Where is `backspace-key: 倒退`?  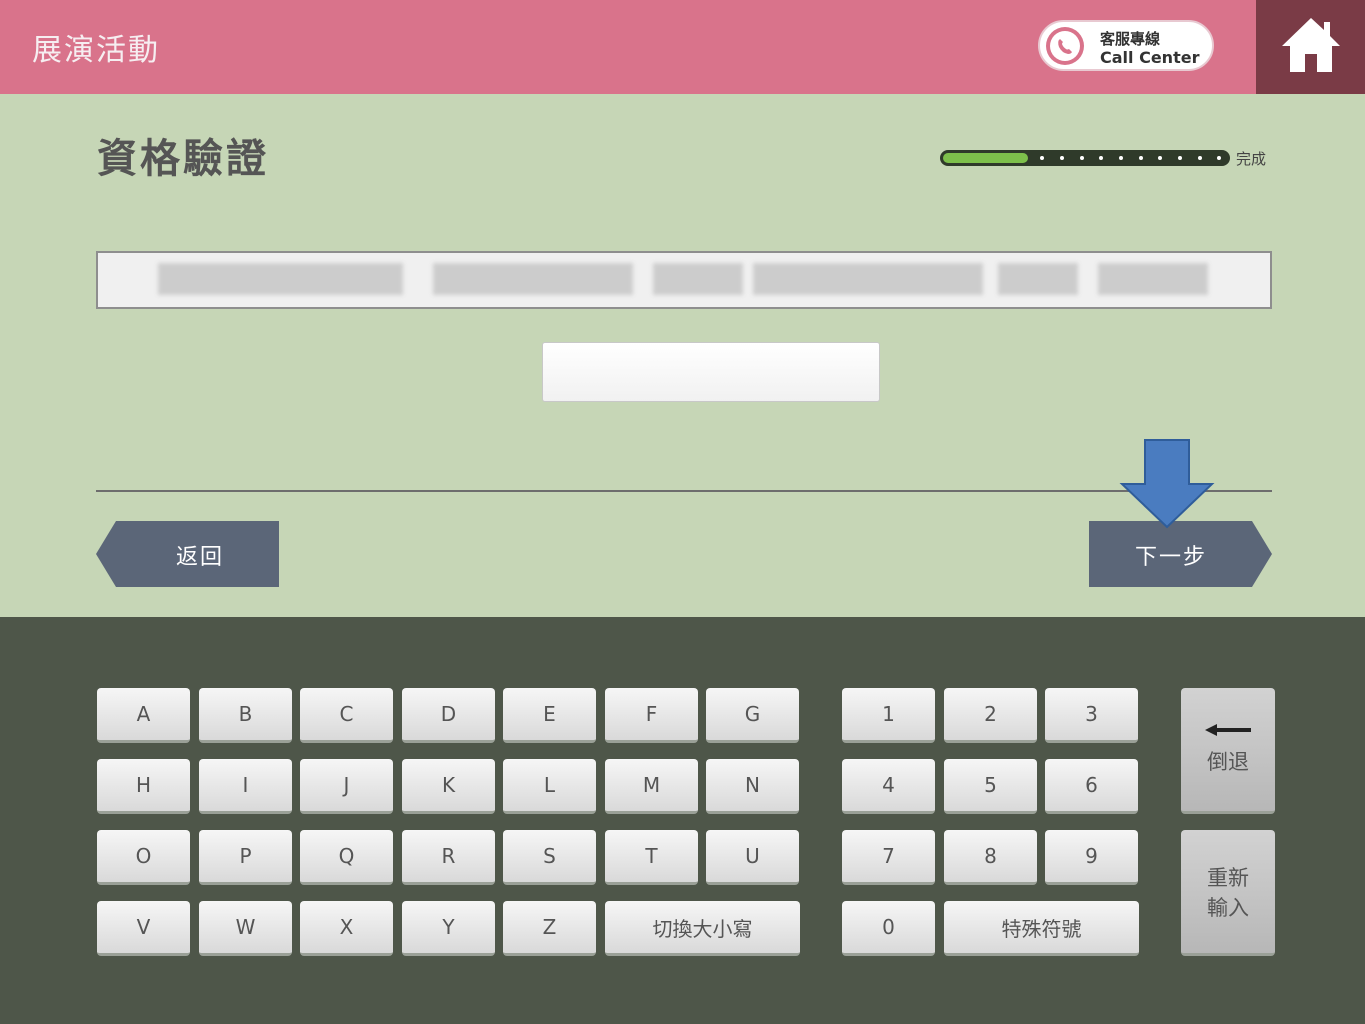 backspace-key: 倒退 is located at coordinates (1228, 751).